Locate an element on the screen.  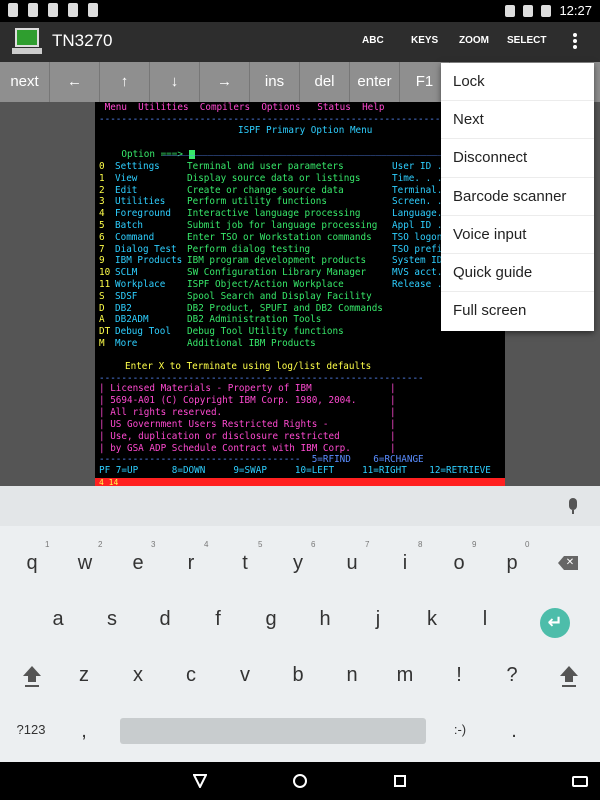
option-name: More is located at coordinates (126, 344).